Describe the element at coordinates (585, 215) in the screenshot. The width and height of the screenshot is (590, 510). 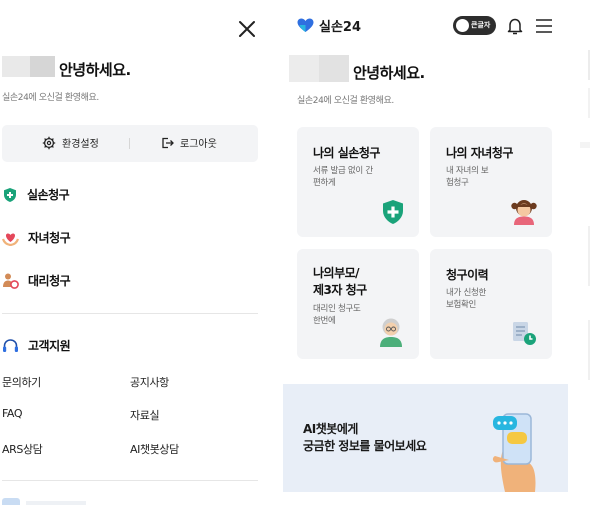
I see `next-screen-edge` at that location.